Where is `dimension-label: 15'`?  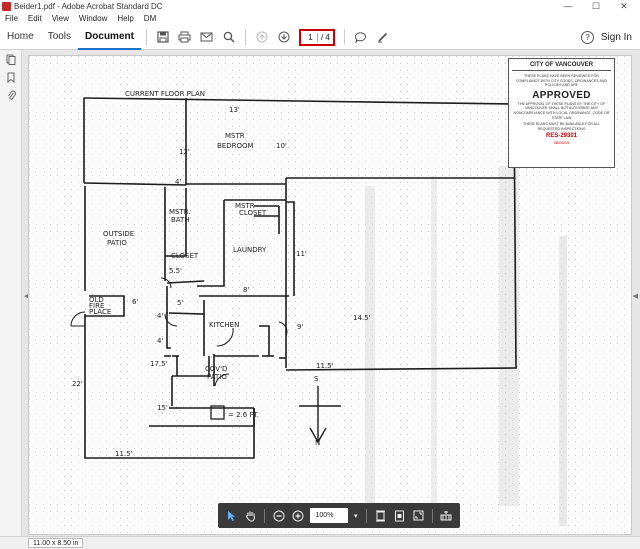 dimension-label: 15' is located at coordinates (162, 408).